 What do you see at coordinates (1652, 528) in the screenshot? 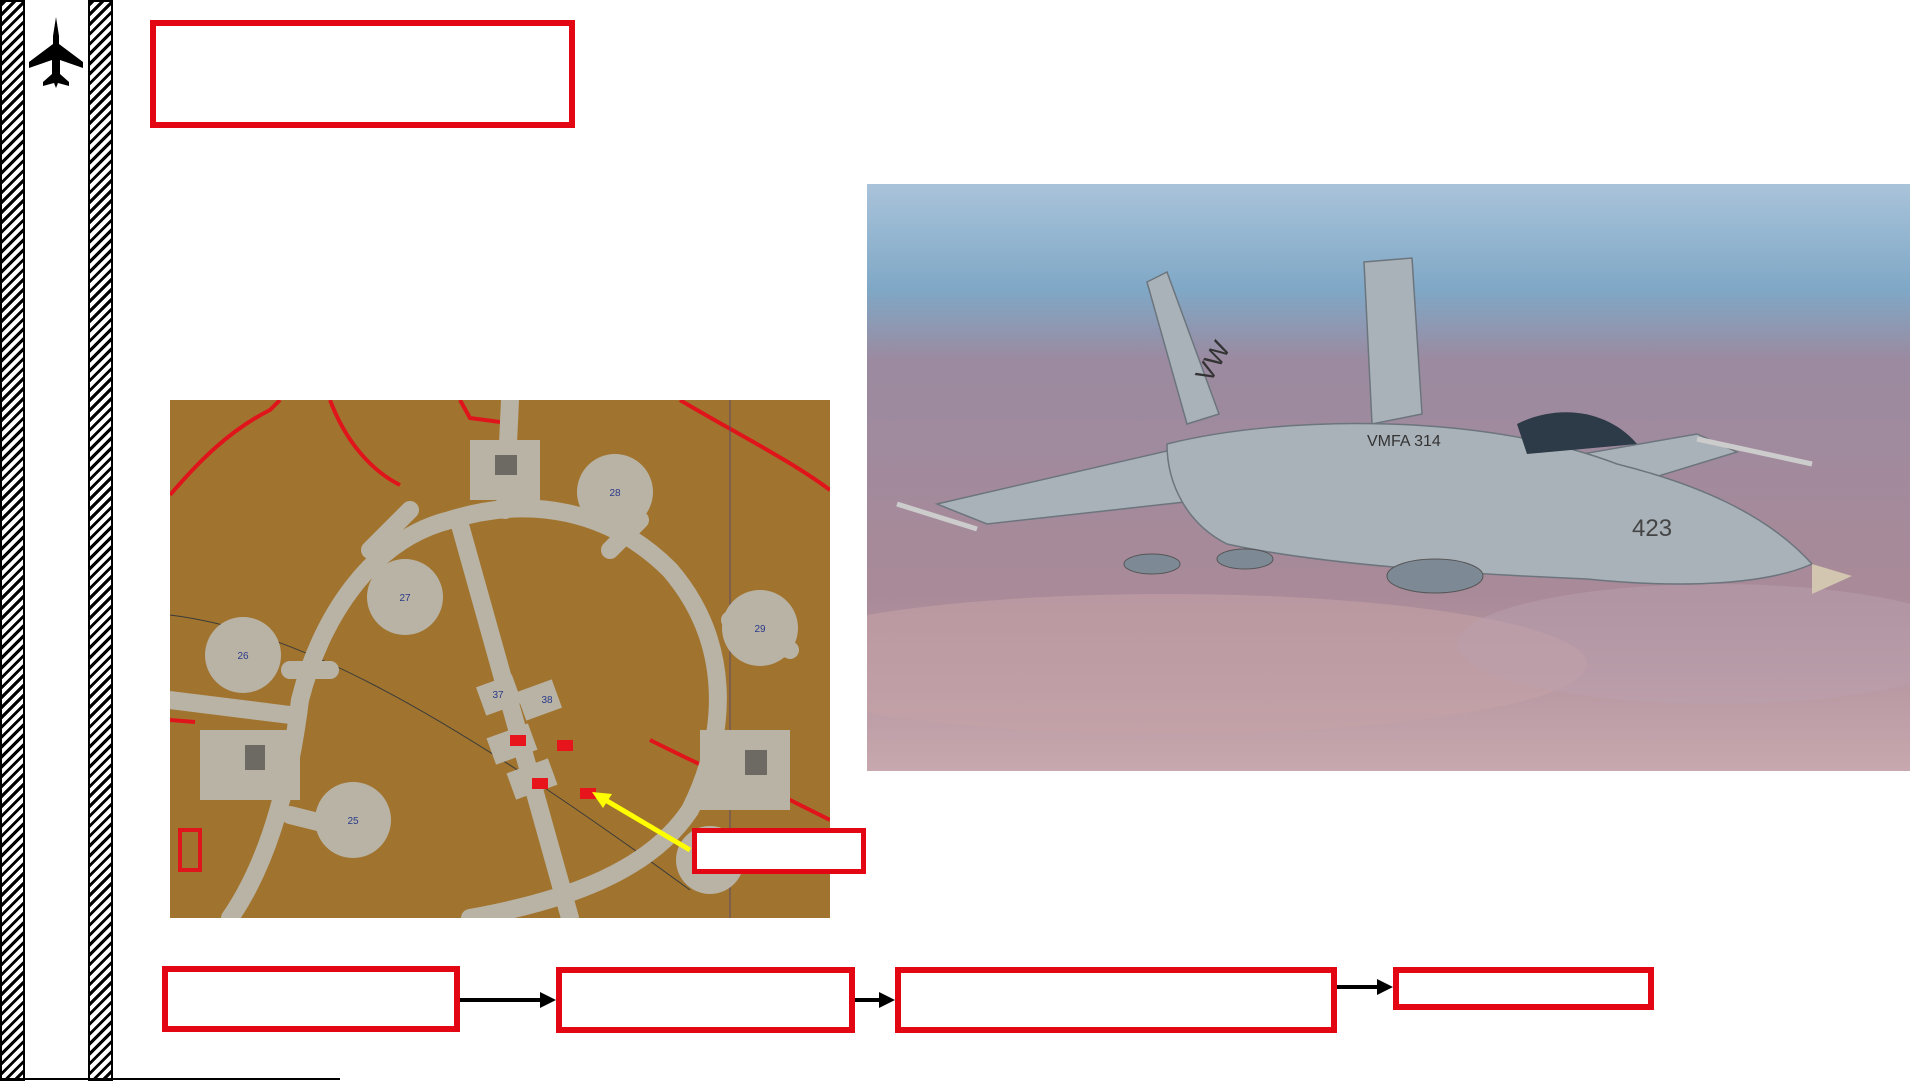
I see `nose-number: 423` at bounding box center [1652, 528].